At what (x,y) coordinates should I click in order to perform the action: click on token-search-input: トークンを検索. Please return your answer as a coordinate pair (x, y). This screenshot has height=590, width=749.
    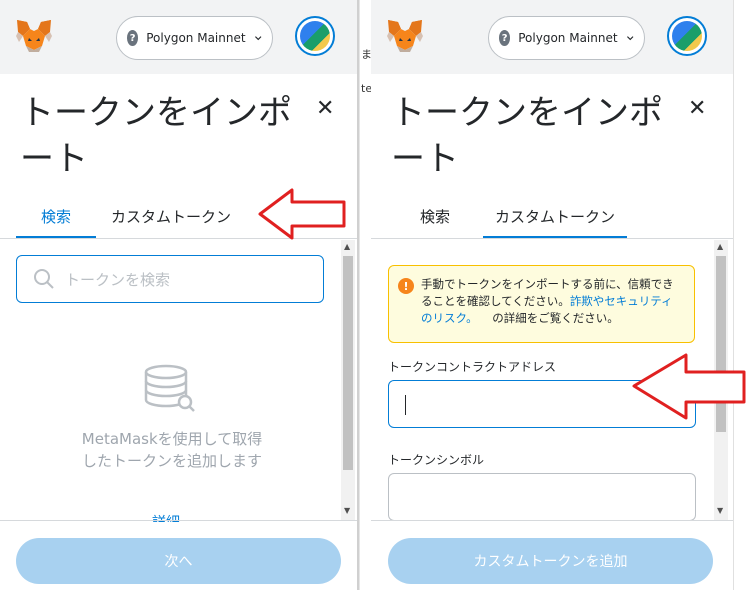
    Looking at the image, I should click on (170, 279).